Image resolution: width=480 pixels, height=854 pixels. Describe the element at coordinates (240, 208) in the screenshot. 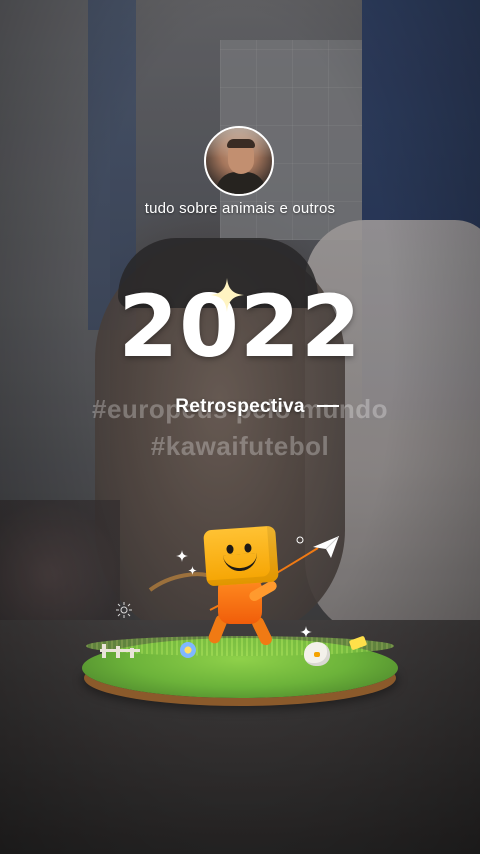

I see `profile-caption: tudo sobre animais e outros` at that location.